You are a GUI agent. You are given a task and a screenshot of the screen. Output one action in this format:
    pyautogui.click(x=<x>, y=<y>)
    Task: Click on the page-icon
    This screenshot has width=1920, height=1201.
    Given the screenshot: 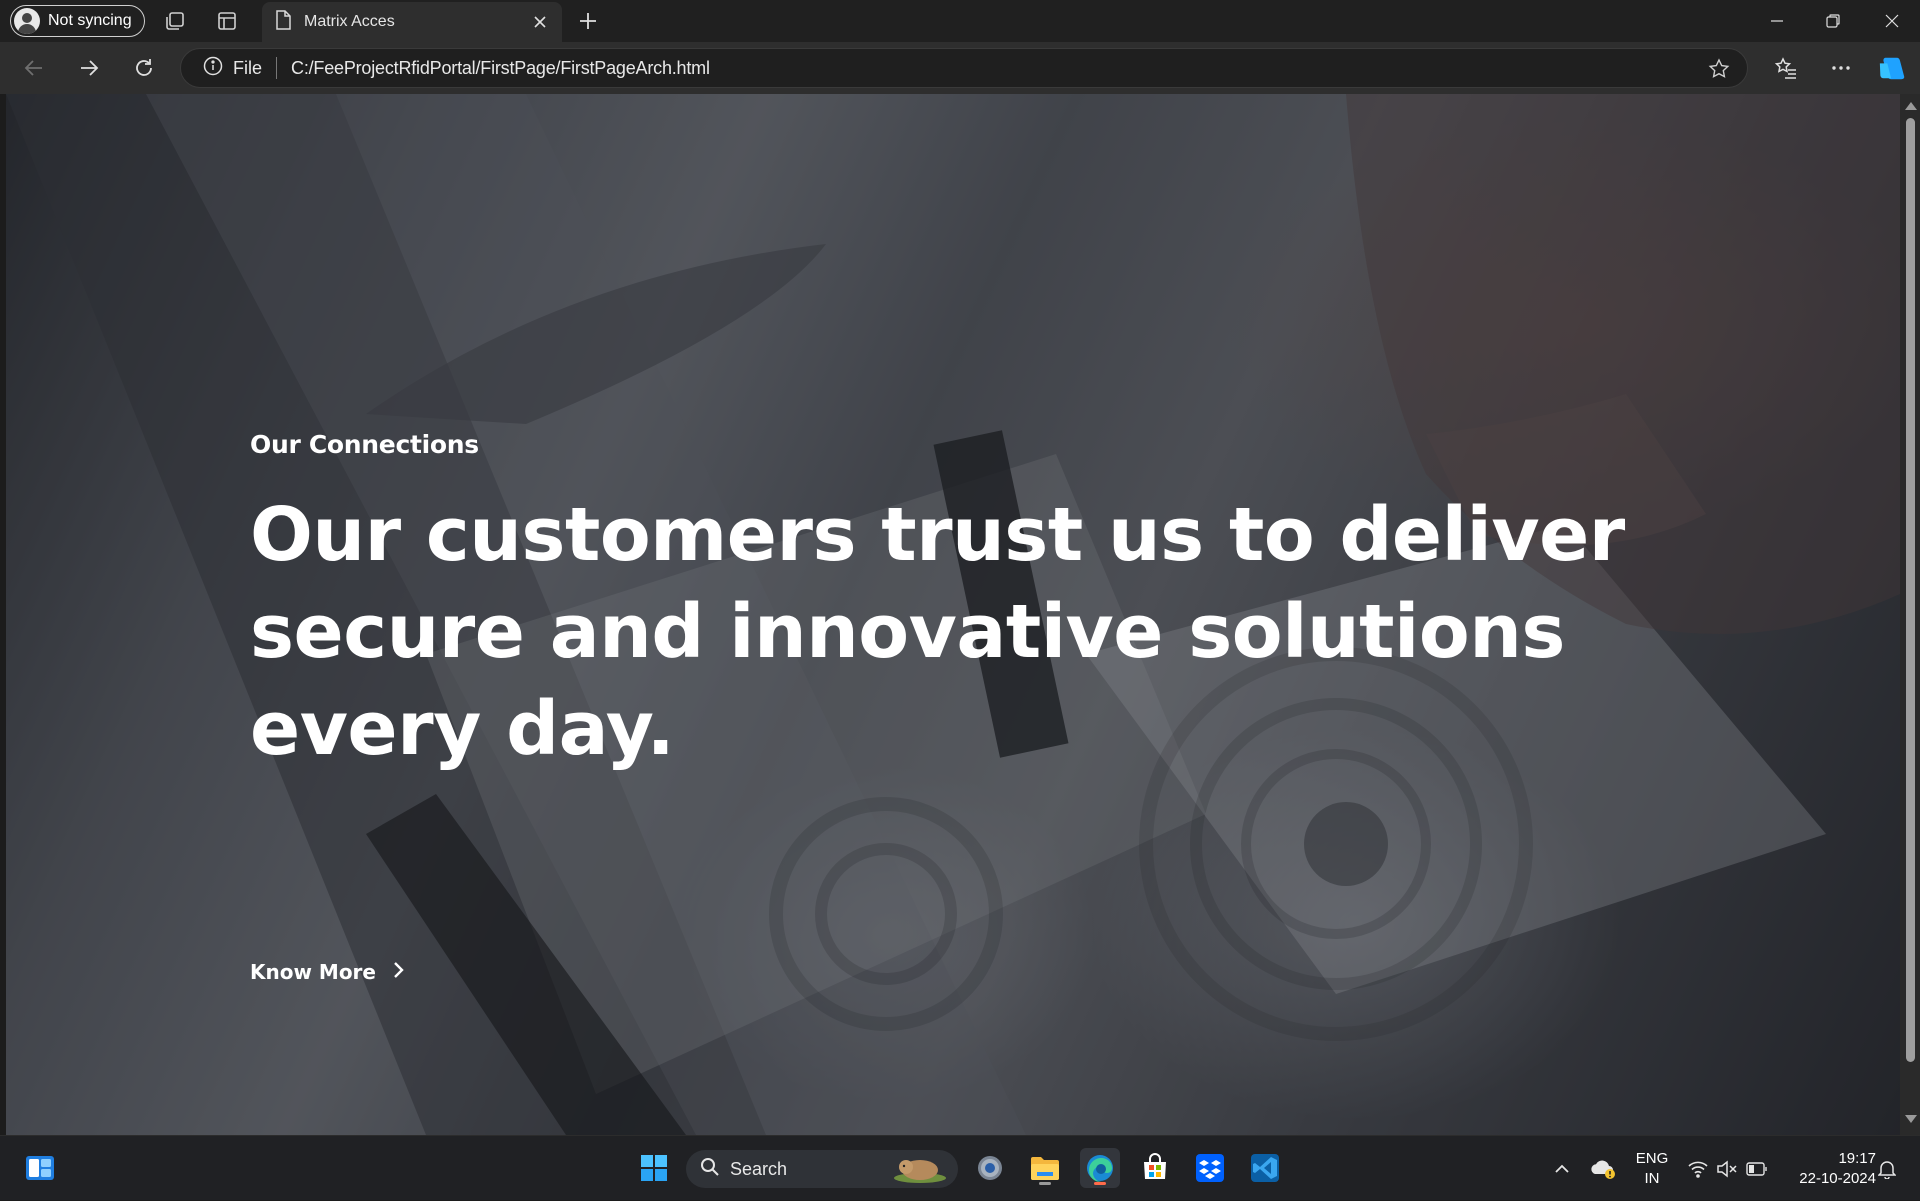 What is the action you would take?
    pyautogui.click(x=283, y=22)
    